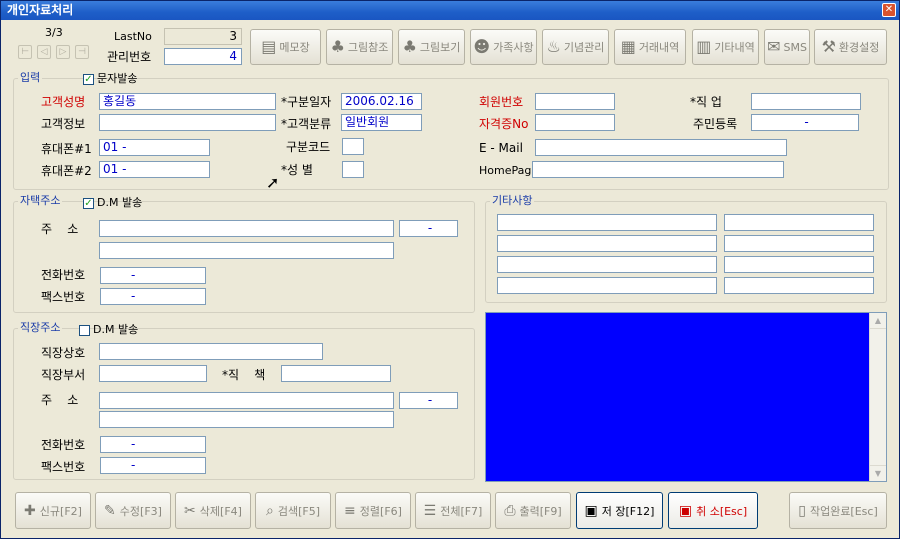 The width and height of the screenshot is (900, 539). What do you see at coordinates (453, 510) in the screenshot?
I see `bottom-button-5: ☰ 전체[F7]` at bounding box center [453, 510].